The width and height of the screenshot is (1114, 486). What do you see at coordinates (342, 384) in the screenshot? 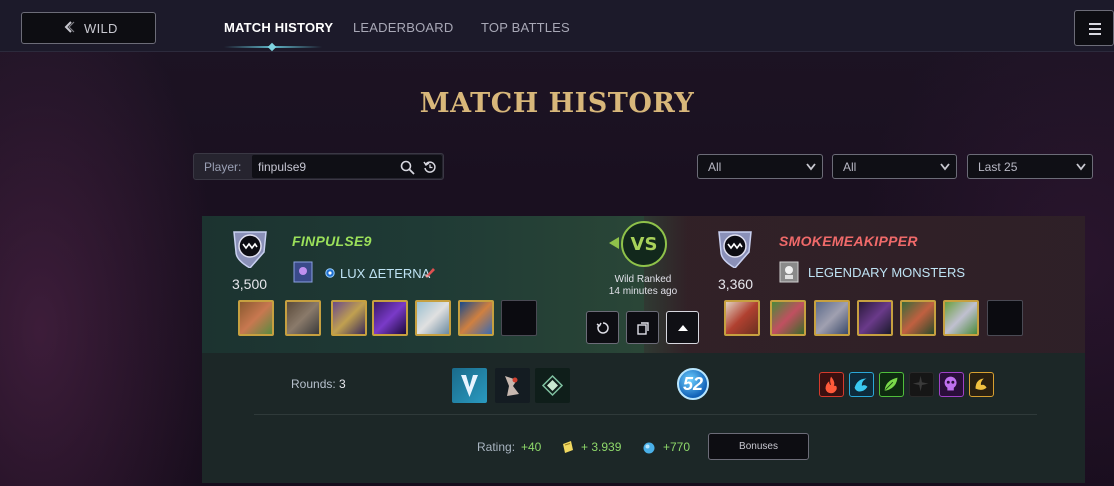
I see `rounds-value: 3` at bounding box center [342, 384].